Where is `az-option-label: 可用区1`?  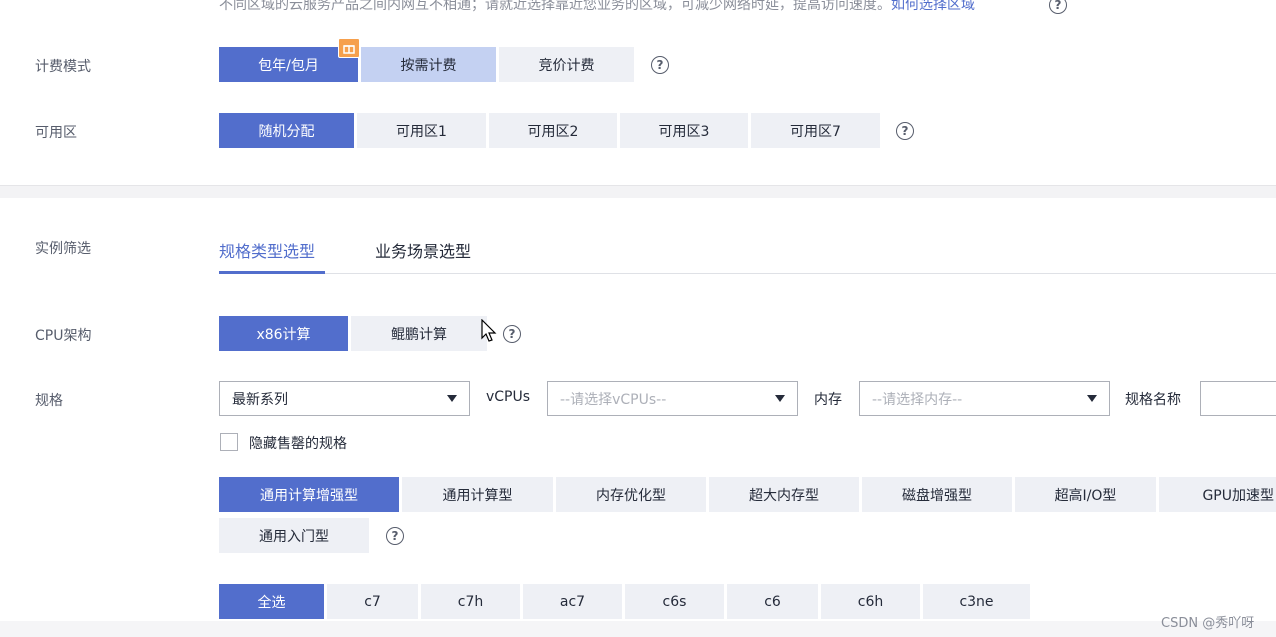
az-option-label: 可用区1 is located at coordinates (421, 131).